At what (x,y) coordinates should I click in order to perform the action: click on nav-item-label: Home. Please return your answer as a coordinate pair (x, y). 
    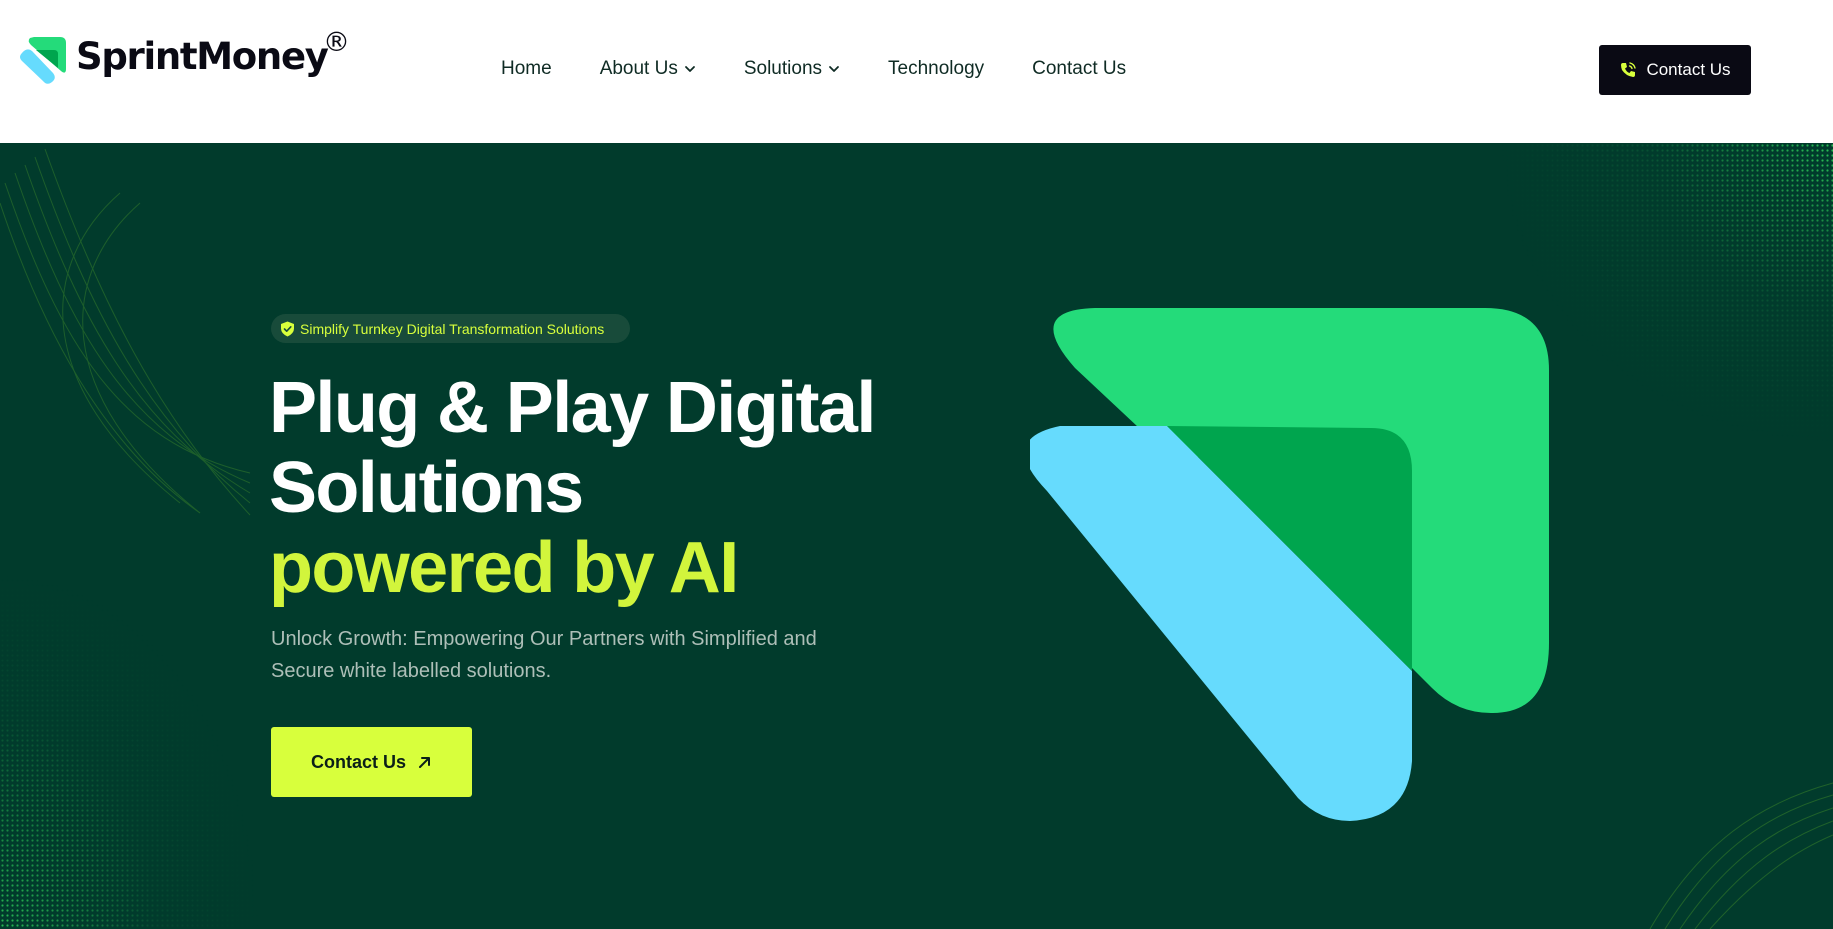
    Looking at the image, I should click on (526, 68).